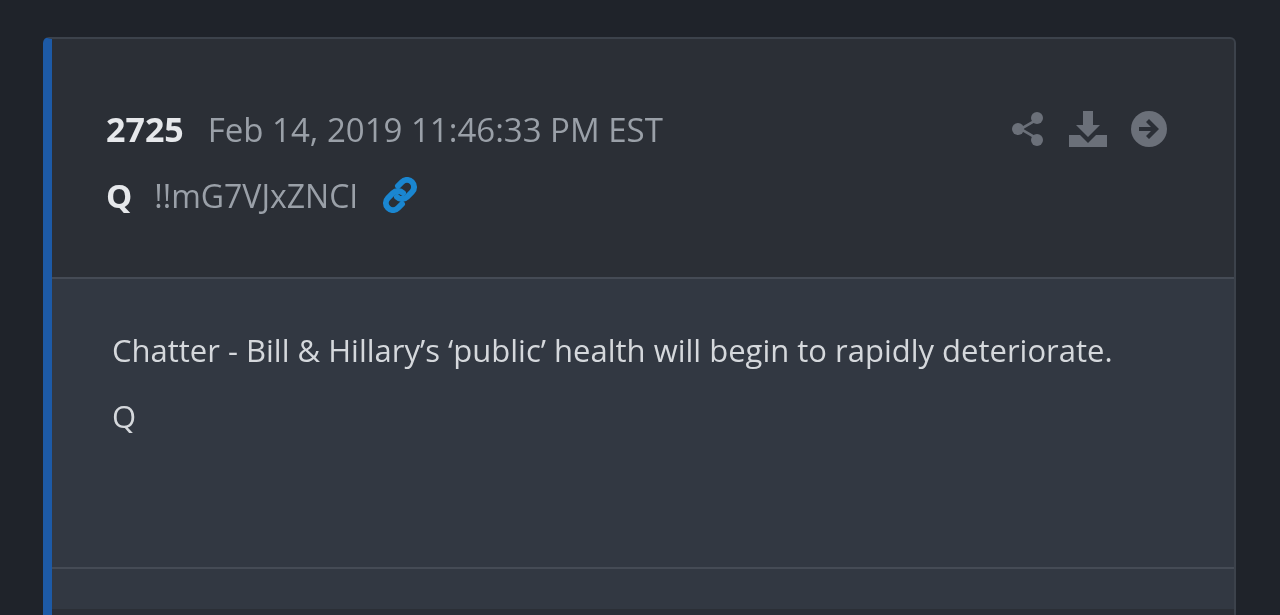  Describe the element at coordinates (1149, 129) in the screenshot. I see `arrow-circle-icon` at that location.